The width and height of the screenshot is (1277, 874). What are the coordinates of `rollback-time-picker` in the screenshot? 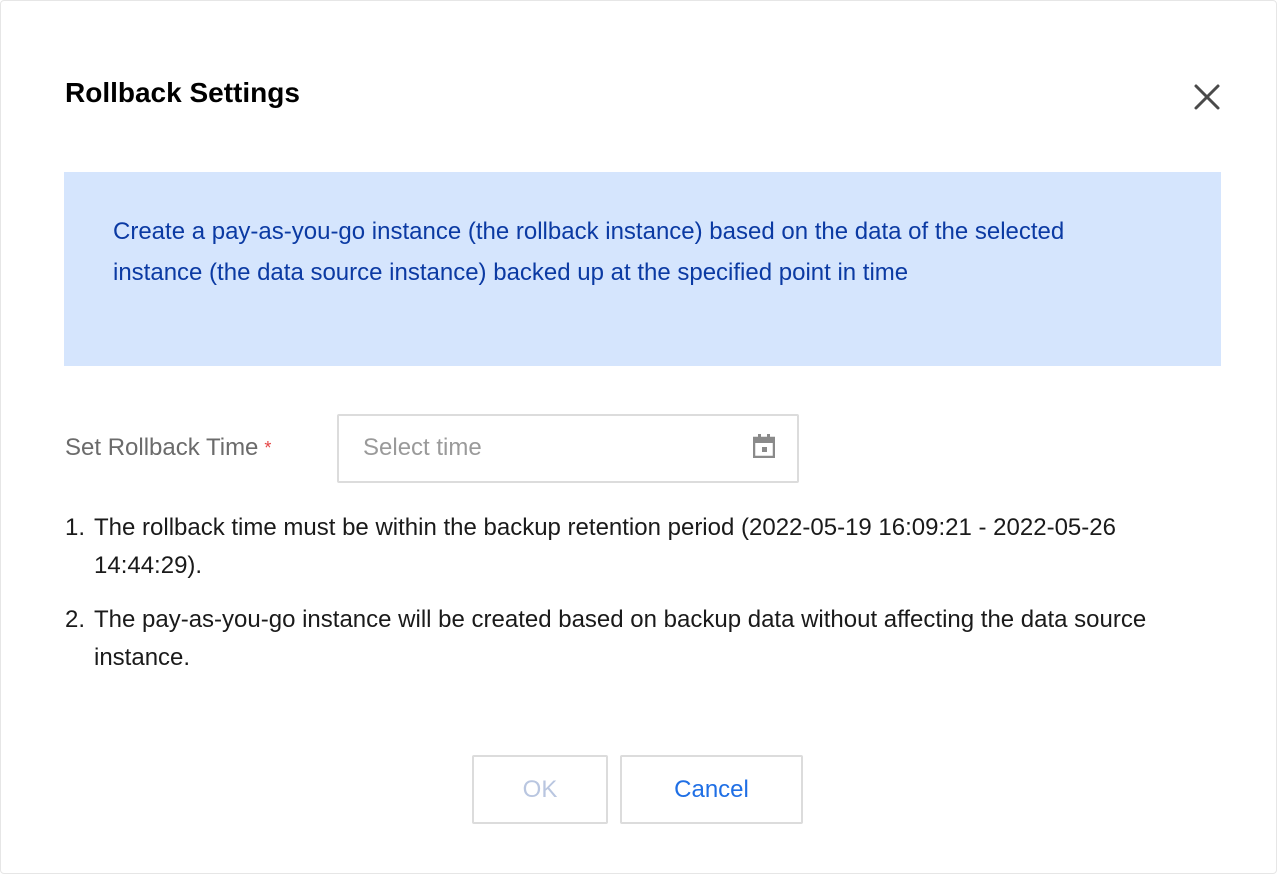 It's located at (568, 448).